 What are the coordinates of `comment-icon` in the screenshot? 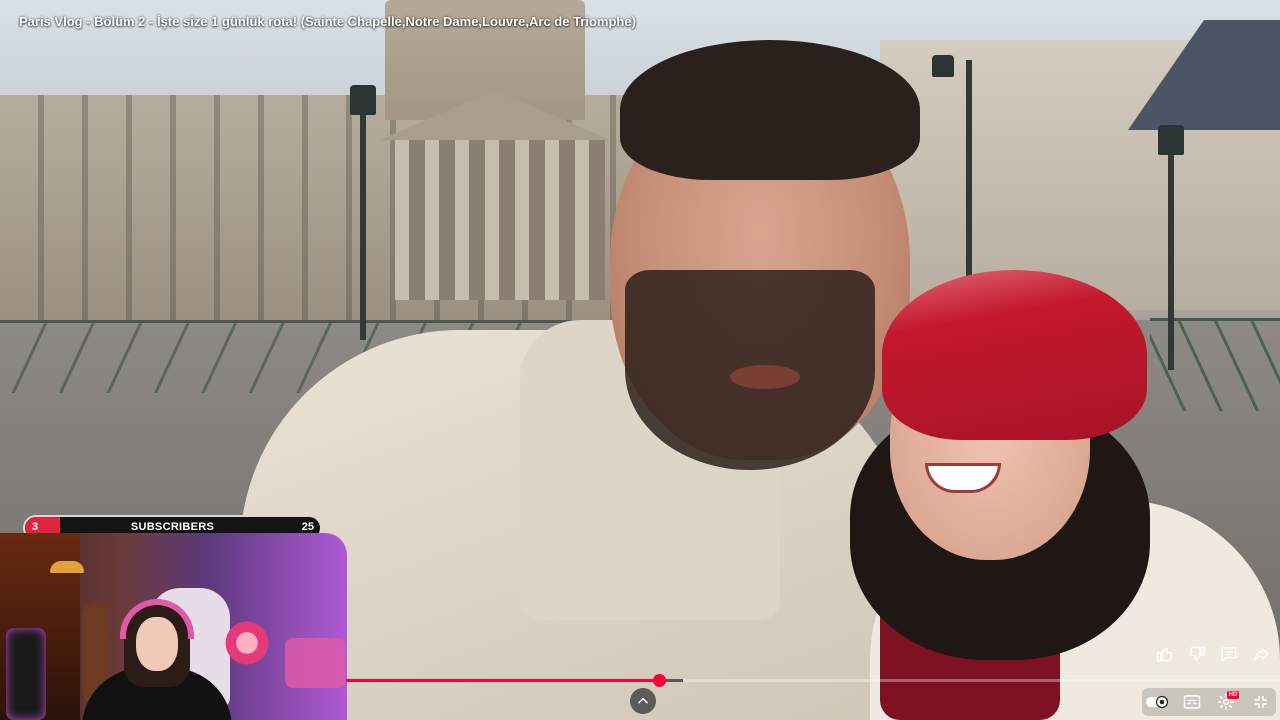 It's located at (1229, 654).